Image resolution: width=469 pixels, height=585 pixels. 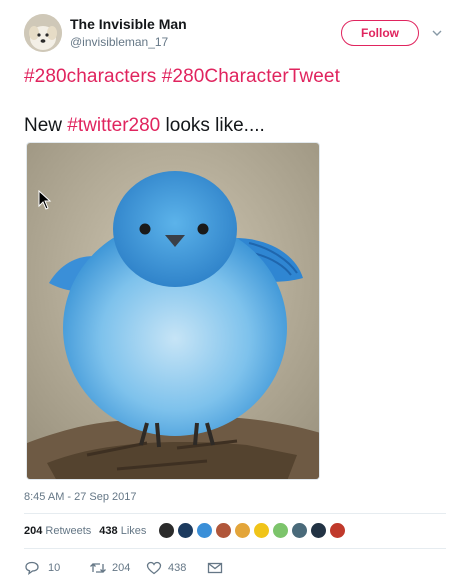 I want to click on retweets-label: Retweets, so click(x=68, y=531).